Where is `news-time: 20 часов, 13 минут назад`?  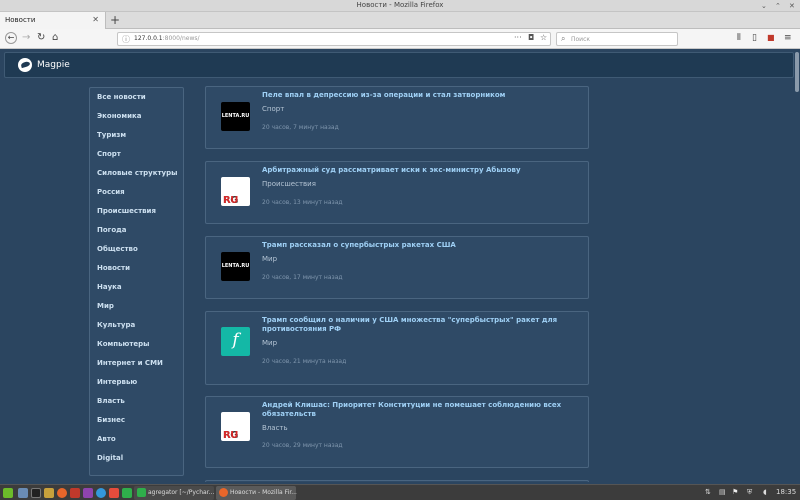
news-time: 20 часов, 13 минут назад is located at coordinates (302, 202).